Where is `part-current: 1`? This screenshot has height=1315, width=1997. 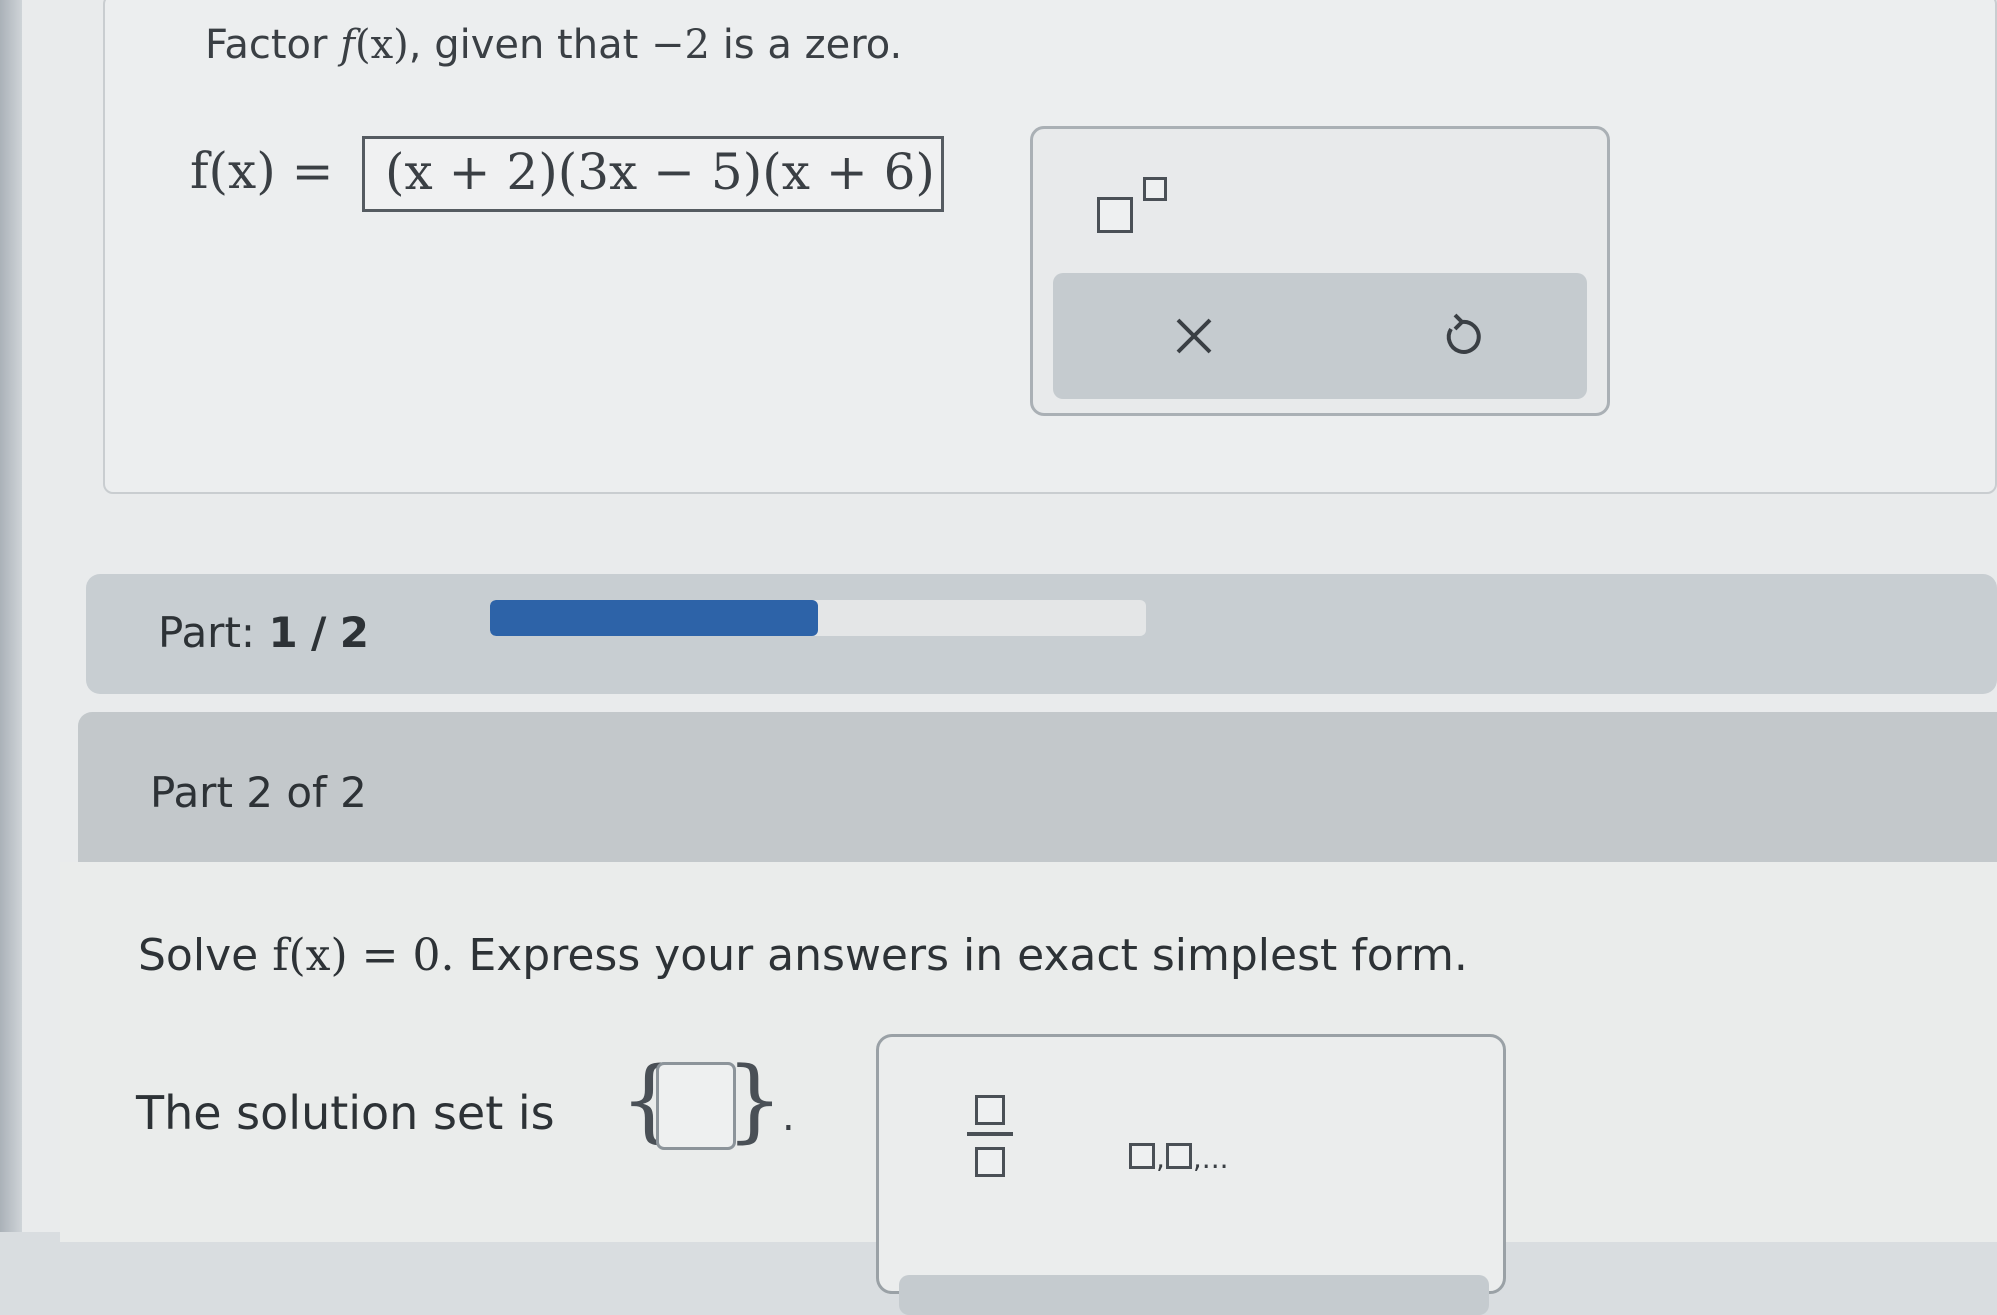 part-current: 1 is located at coordinates (283, 632).